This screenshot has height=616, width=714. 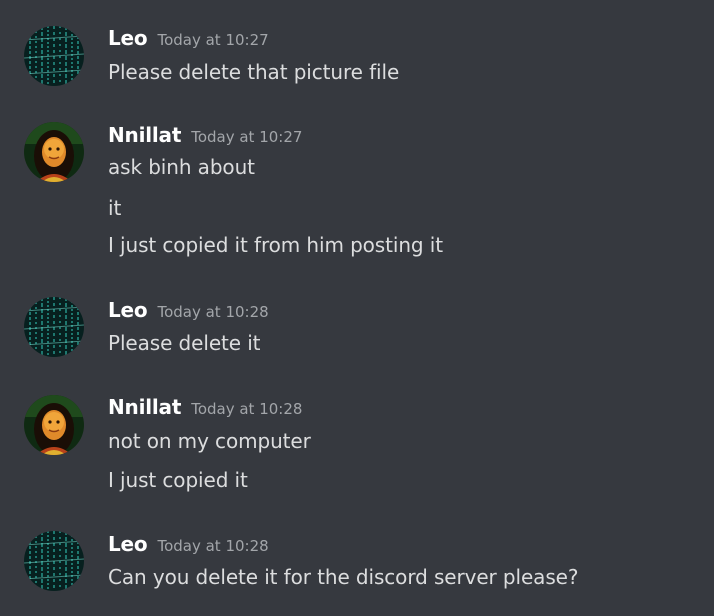 I want to click on message-header: Leo Today at 10:27, so click(x=188, y=39).